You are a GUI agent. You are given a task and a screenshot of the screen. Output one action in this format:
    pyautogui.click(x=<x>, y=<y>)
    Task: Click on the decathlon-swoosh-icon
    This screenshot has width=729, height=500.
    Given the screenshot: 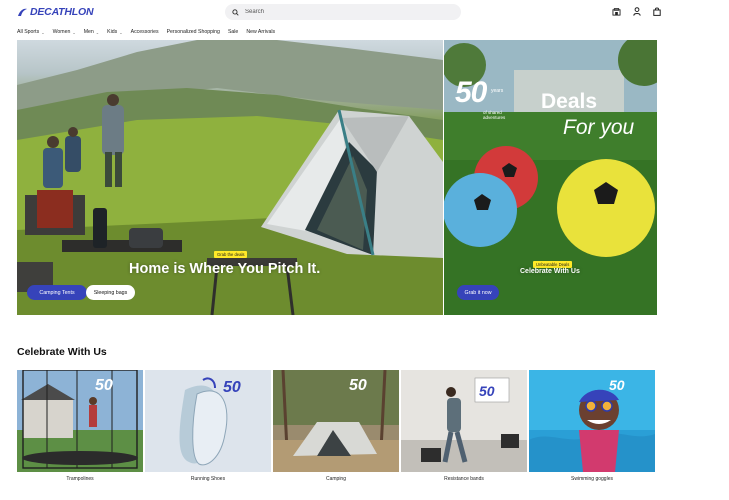 What is the action you would take?
    pyautogui.click(x=22, y=12)
    